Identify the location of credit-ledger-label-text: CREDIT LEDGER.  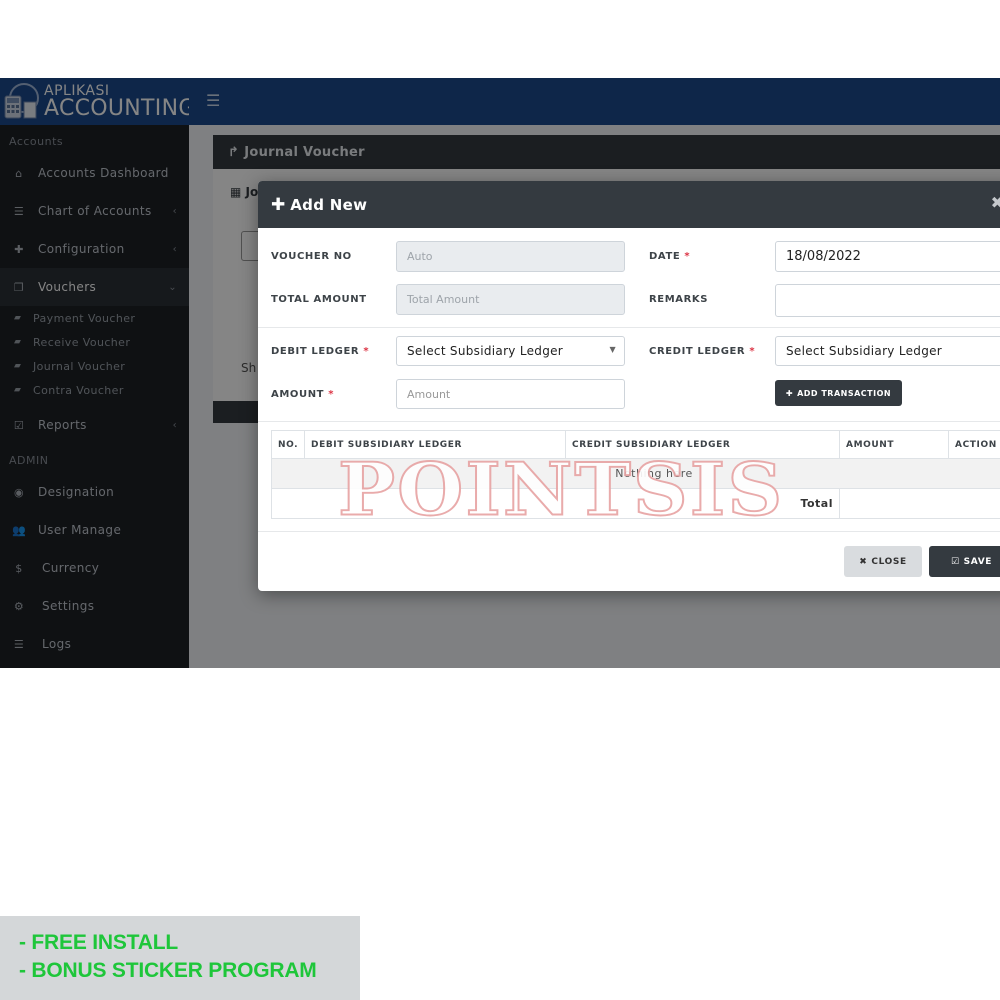
(697, 351).